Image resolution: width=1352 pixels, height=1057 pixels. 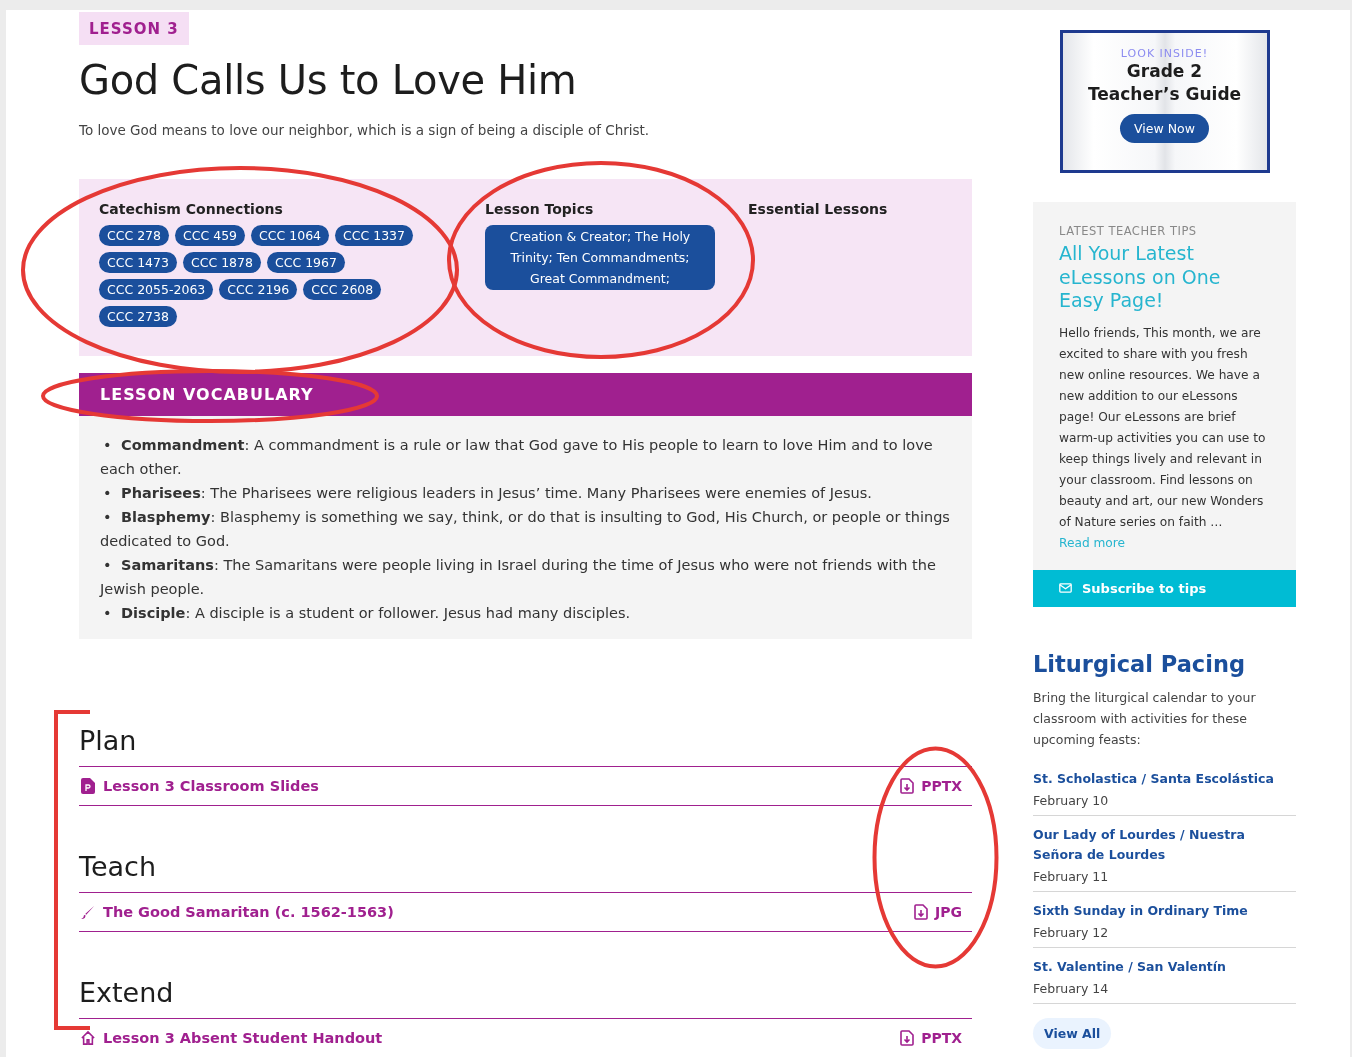 What do you see at coordinates (505, 912) in the screenshot?
I see `resource-link: The Good Samaritan (c. 1562-1563)` at bounding box center [505, 912].